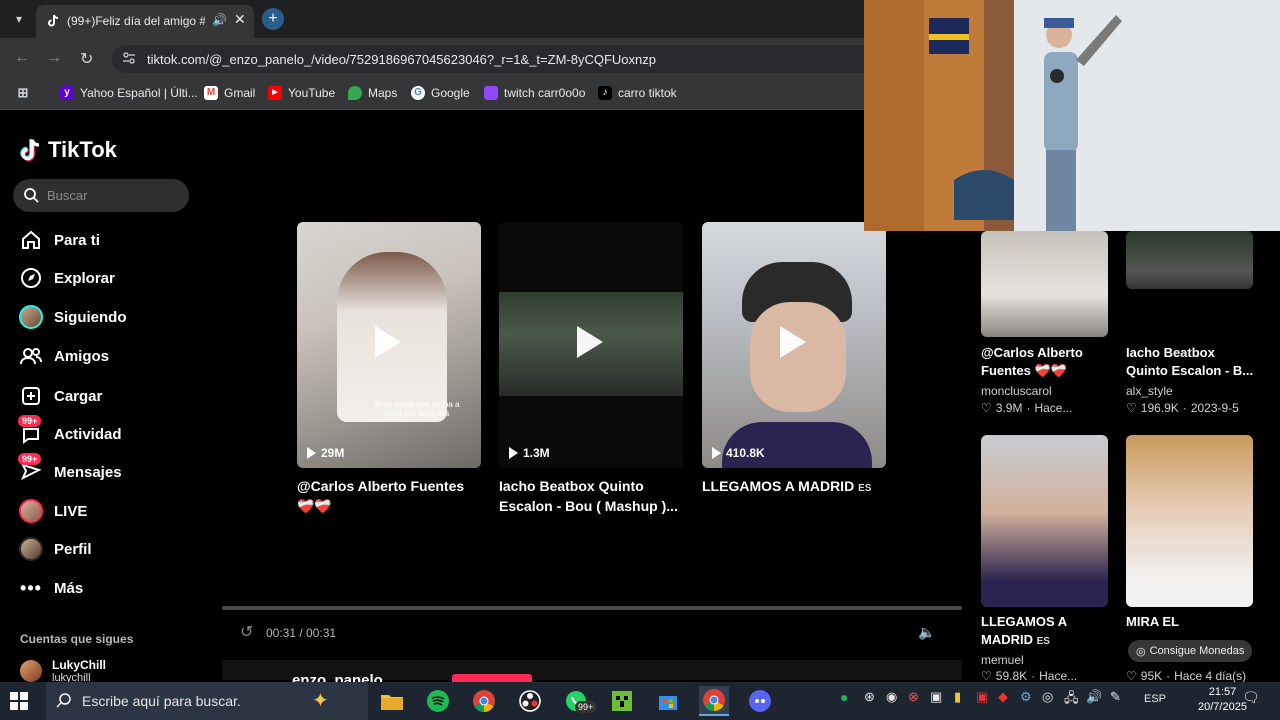 This screenshot has height=720, width=1280. I want to click on site-info-icon, so click(129, 58).